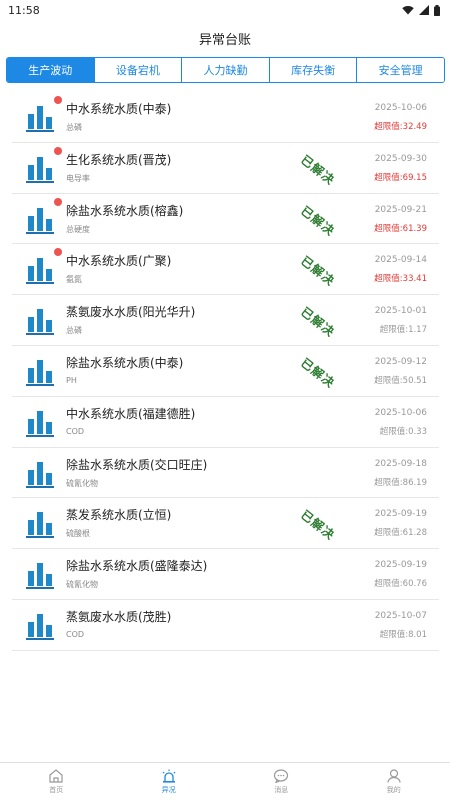 This screenshot has width=450, height=800. Describe the element at coordinates (78, 178) in the screenshot. I see `item-parameter: 电导率` at that location.